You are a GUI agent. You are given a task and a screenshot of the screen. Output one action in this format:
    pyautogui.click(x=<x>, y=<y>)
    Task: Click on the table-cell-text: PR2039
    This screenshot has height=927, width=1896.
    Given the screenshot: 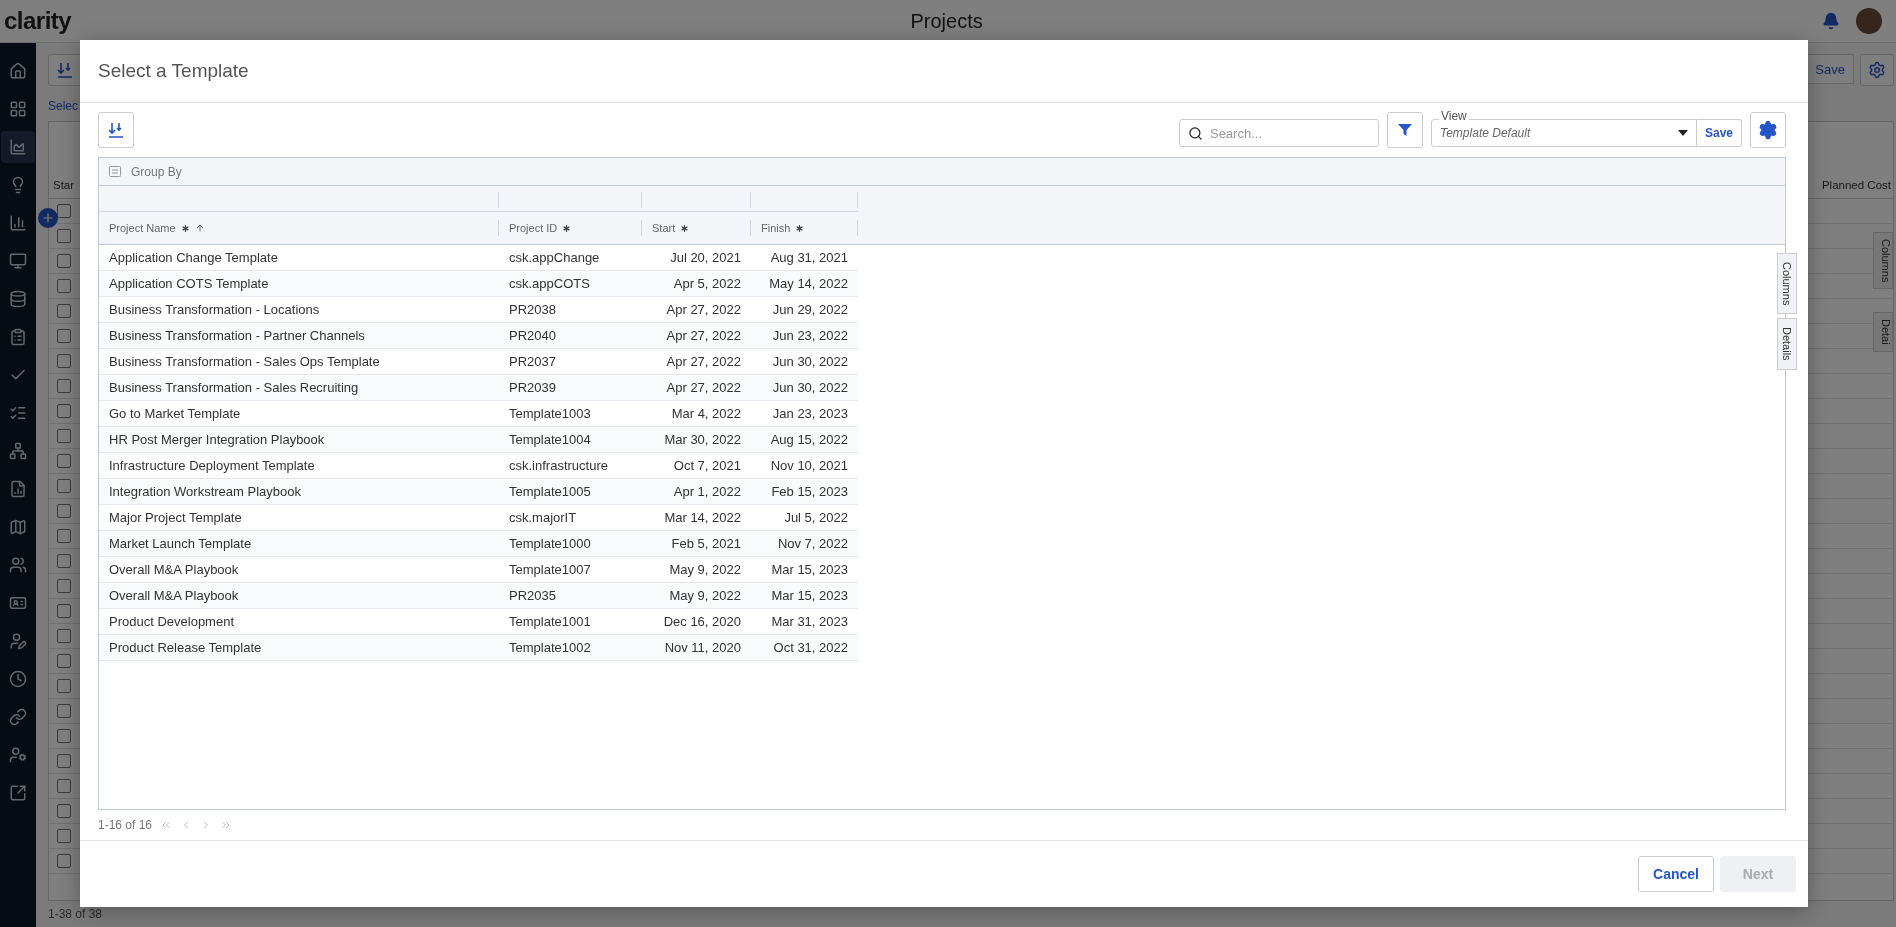 What is the action you would take?
    pyautogui.click(x=532, y=387)
    